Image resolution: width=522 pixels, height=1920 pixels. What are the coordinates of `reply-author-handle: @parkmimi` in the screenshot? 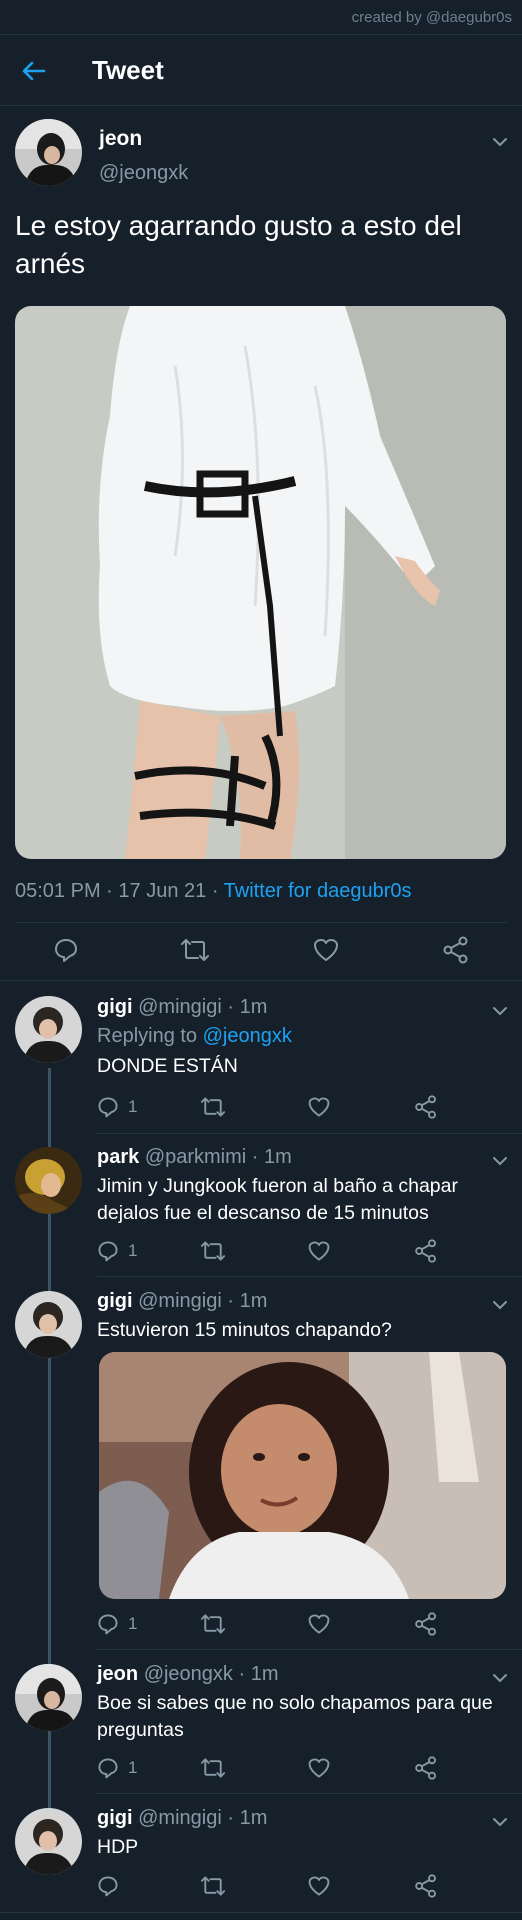 It's located at (195, 1157).